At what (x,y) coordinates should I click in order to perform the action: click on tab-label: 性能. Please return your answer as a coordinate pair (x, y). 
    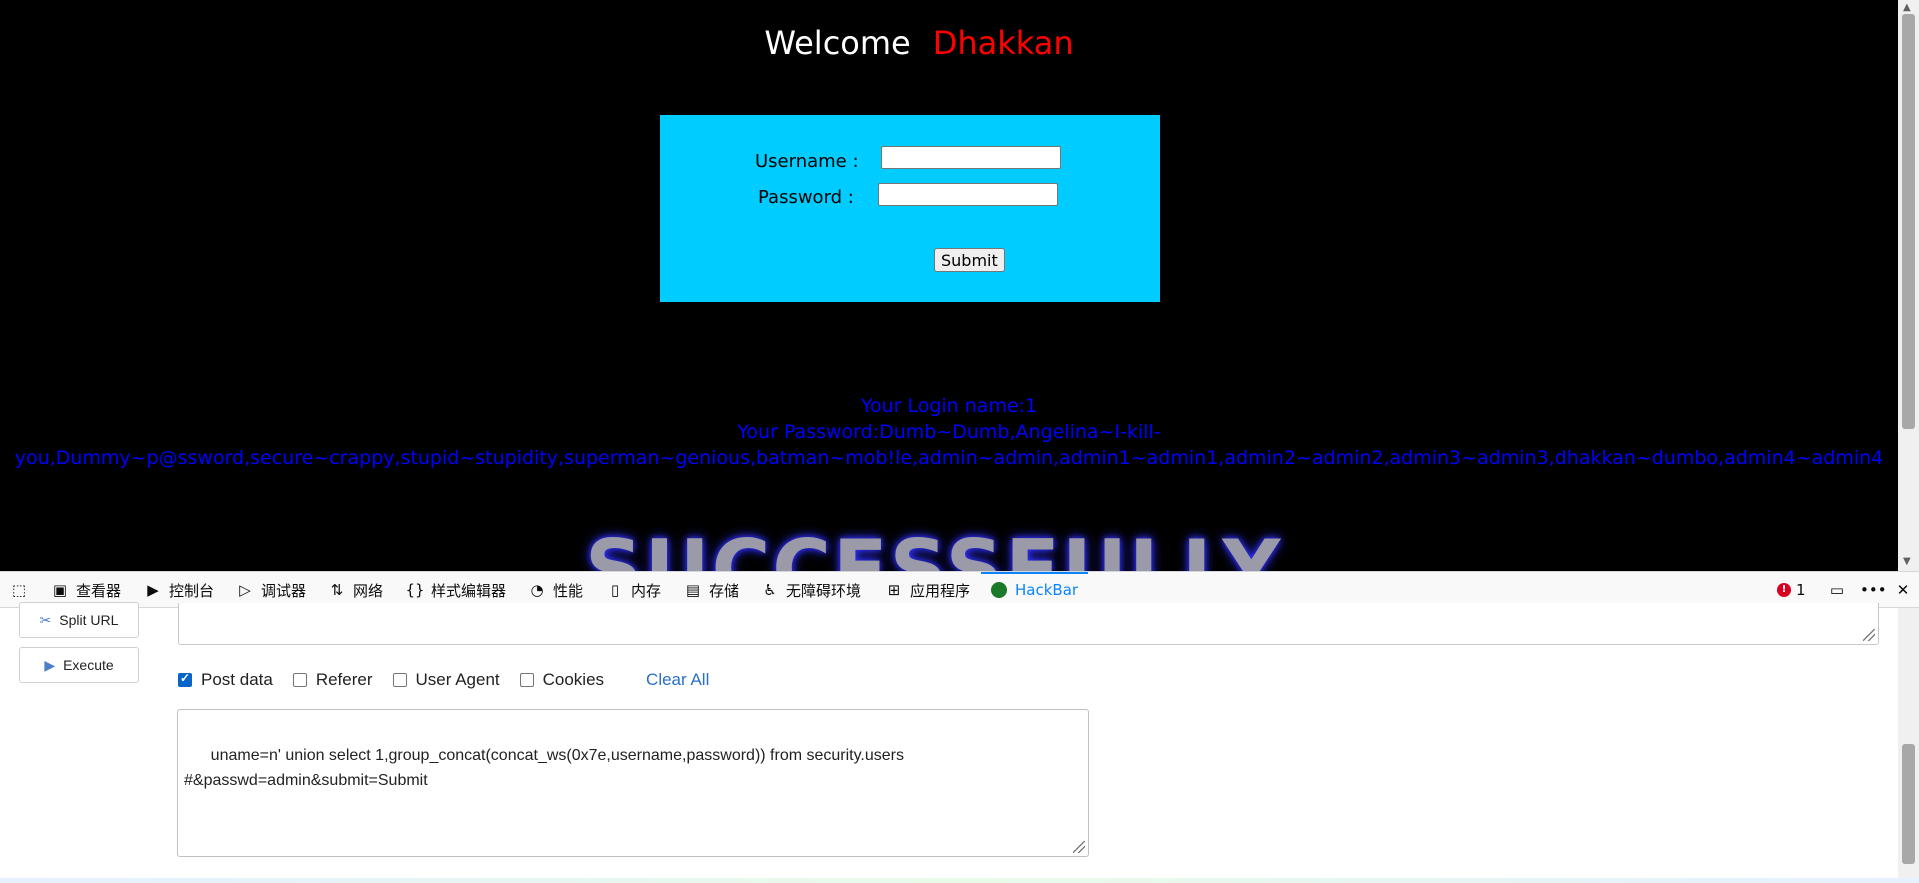
    Looking at the image, I should click on (568, 590).